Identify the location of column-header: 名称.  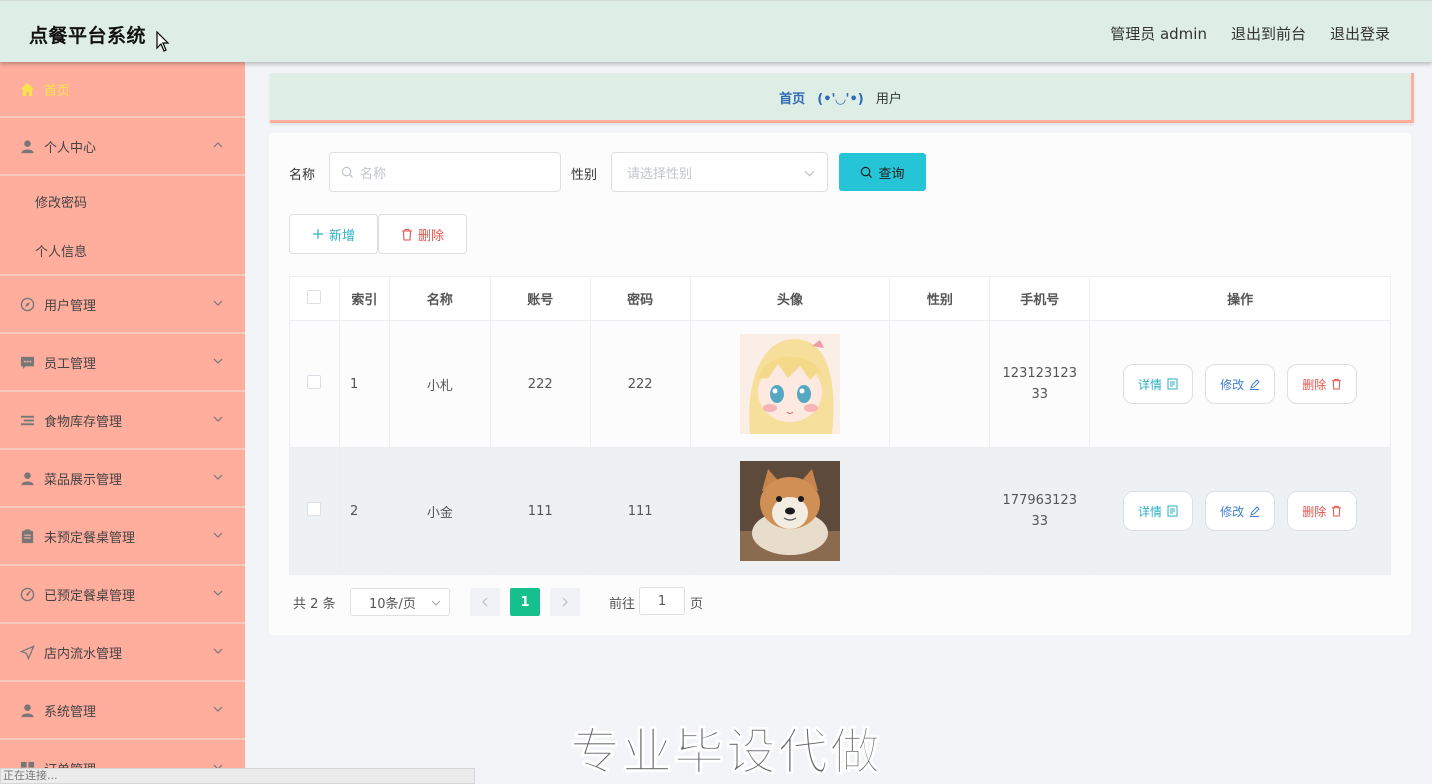
(439, 298).